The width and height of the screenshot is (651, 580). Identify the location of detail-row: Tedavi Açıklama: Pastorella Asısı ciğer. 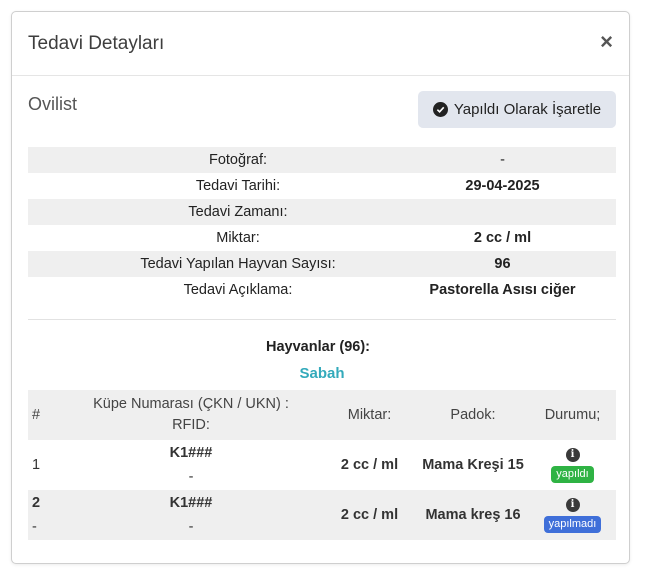
(322, 290).